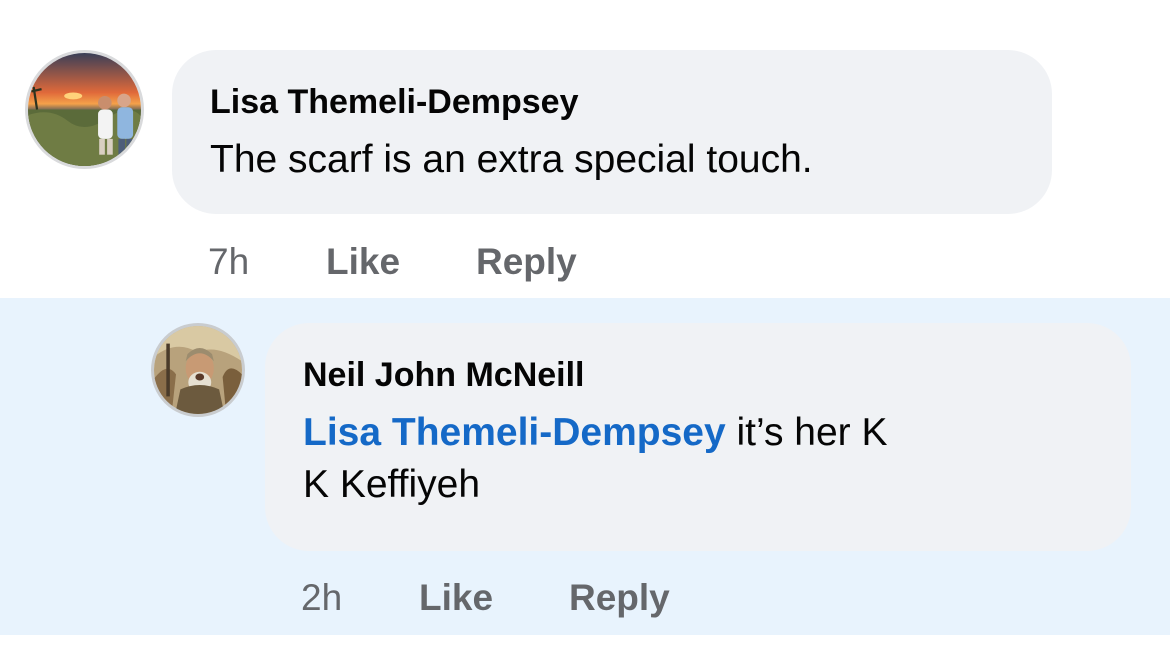  What do you see at coordinates (511, 159) in the screenshot?
I see `comment-text: The scarf is an extra special touch.` at bounding box center [511, 159].